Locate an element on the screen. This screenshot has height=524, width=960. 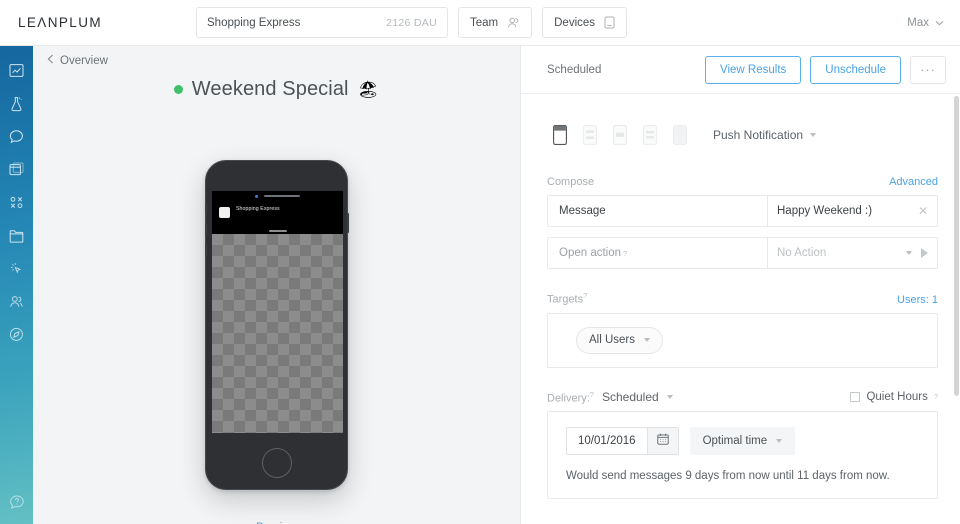
push-notification-preview: Shopping Express now Happy Weekend :) is located at coordinates (277, 217).